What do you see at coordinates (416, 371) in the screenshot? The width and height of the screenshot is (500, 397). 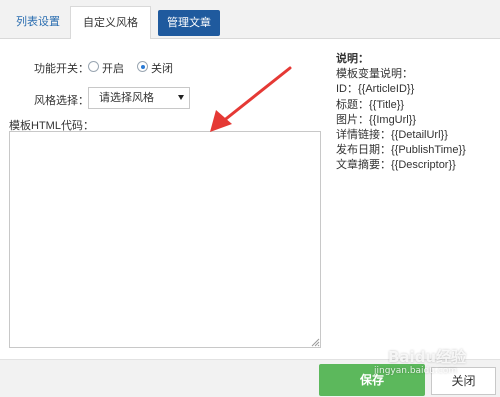 I see `watermark-url: jingyan.baidu.com` at bounding box center [416, 371].